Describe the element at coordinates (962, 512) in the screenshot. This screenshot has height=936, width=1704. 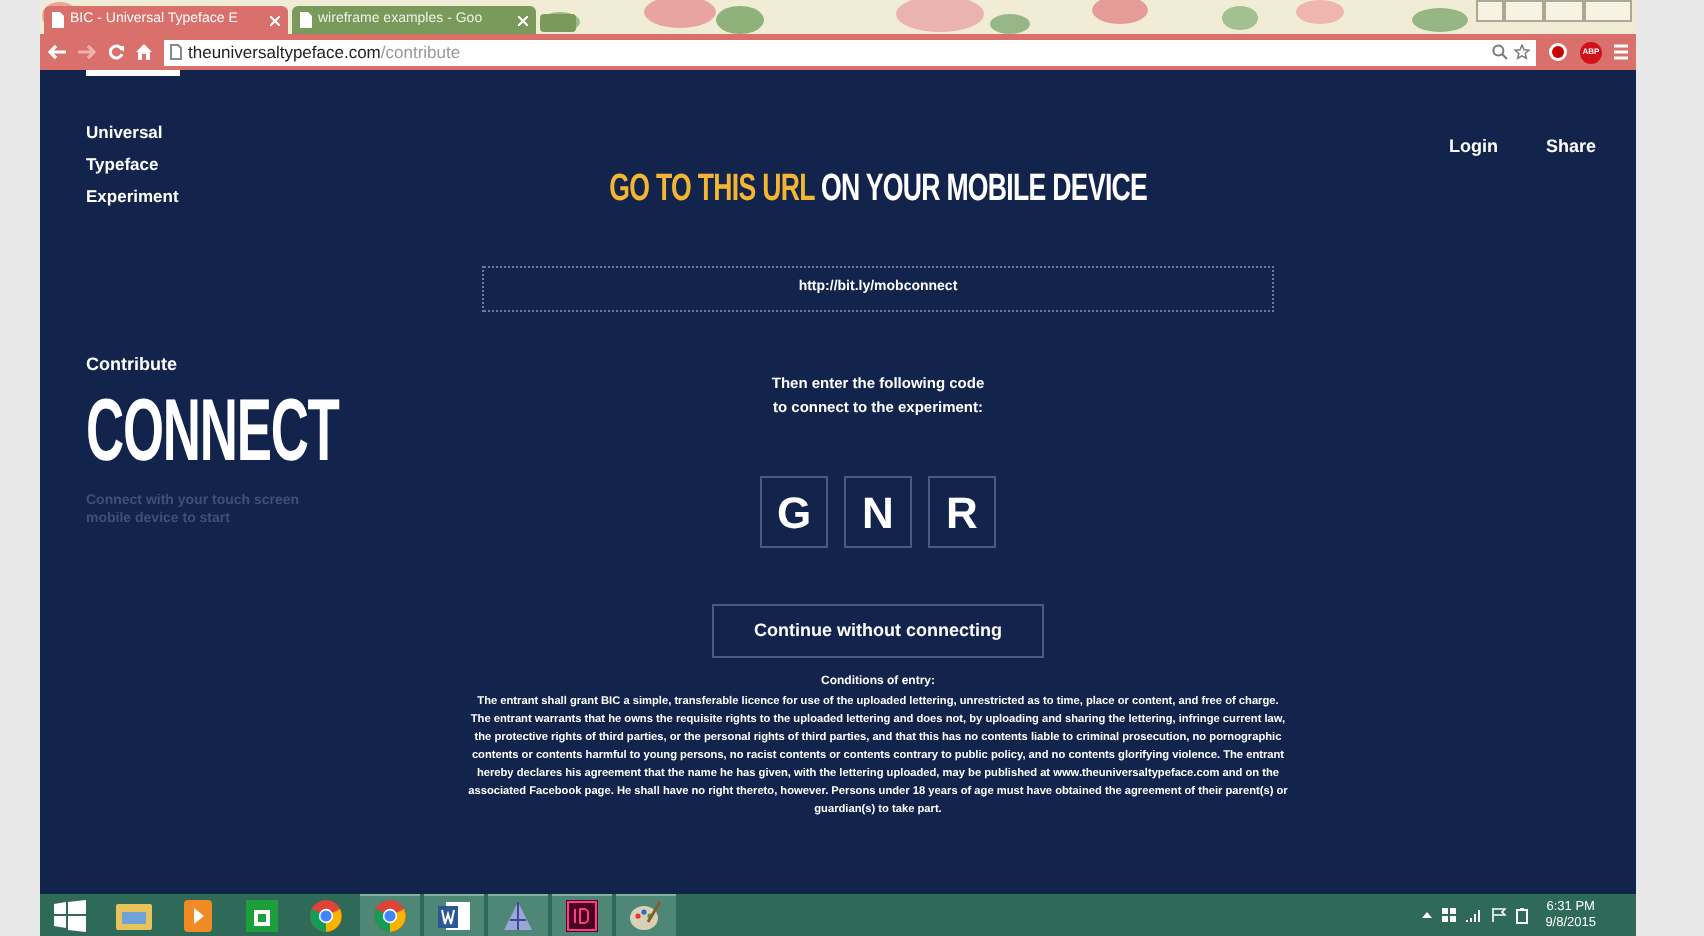
I see `code-character: R` at that location.